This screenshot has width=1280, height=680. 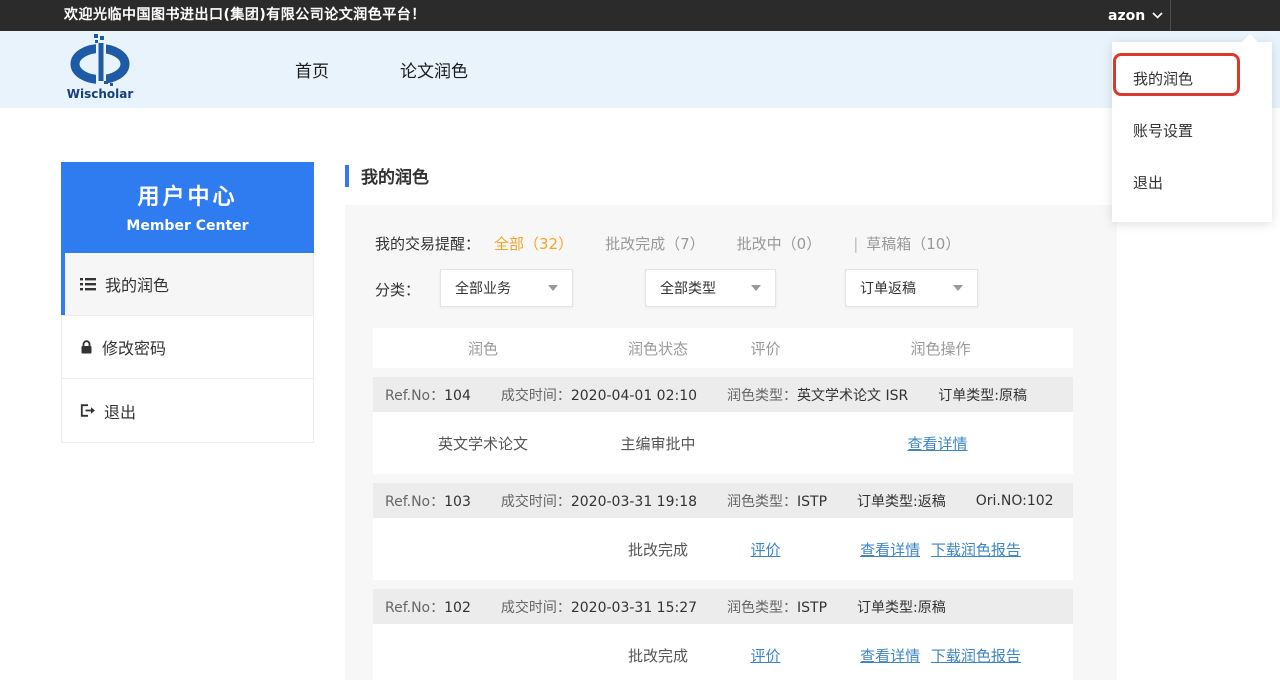 What do you see at coordinates (1250, 38) in the screenshot?
I see `menu-notch` at bounding box center [1250, 38].